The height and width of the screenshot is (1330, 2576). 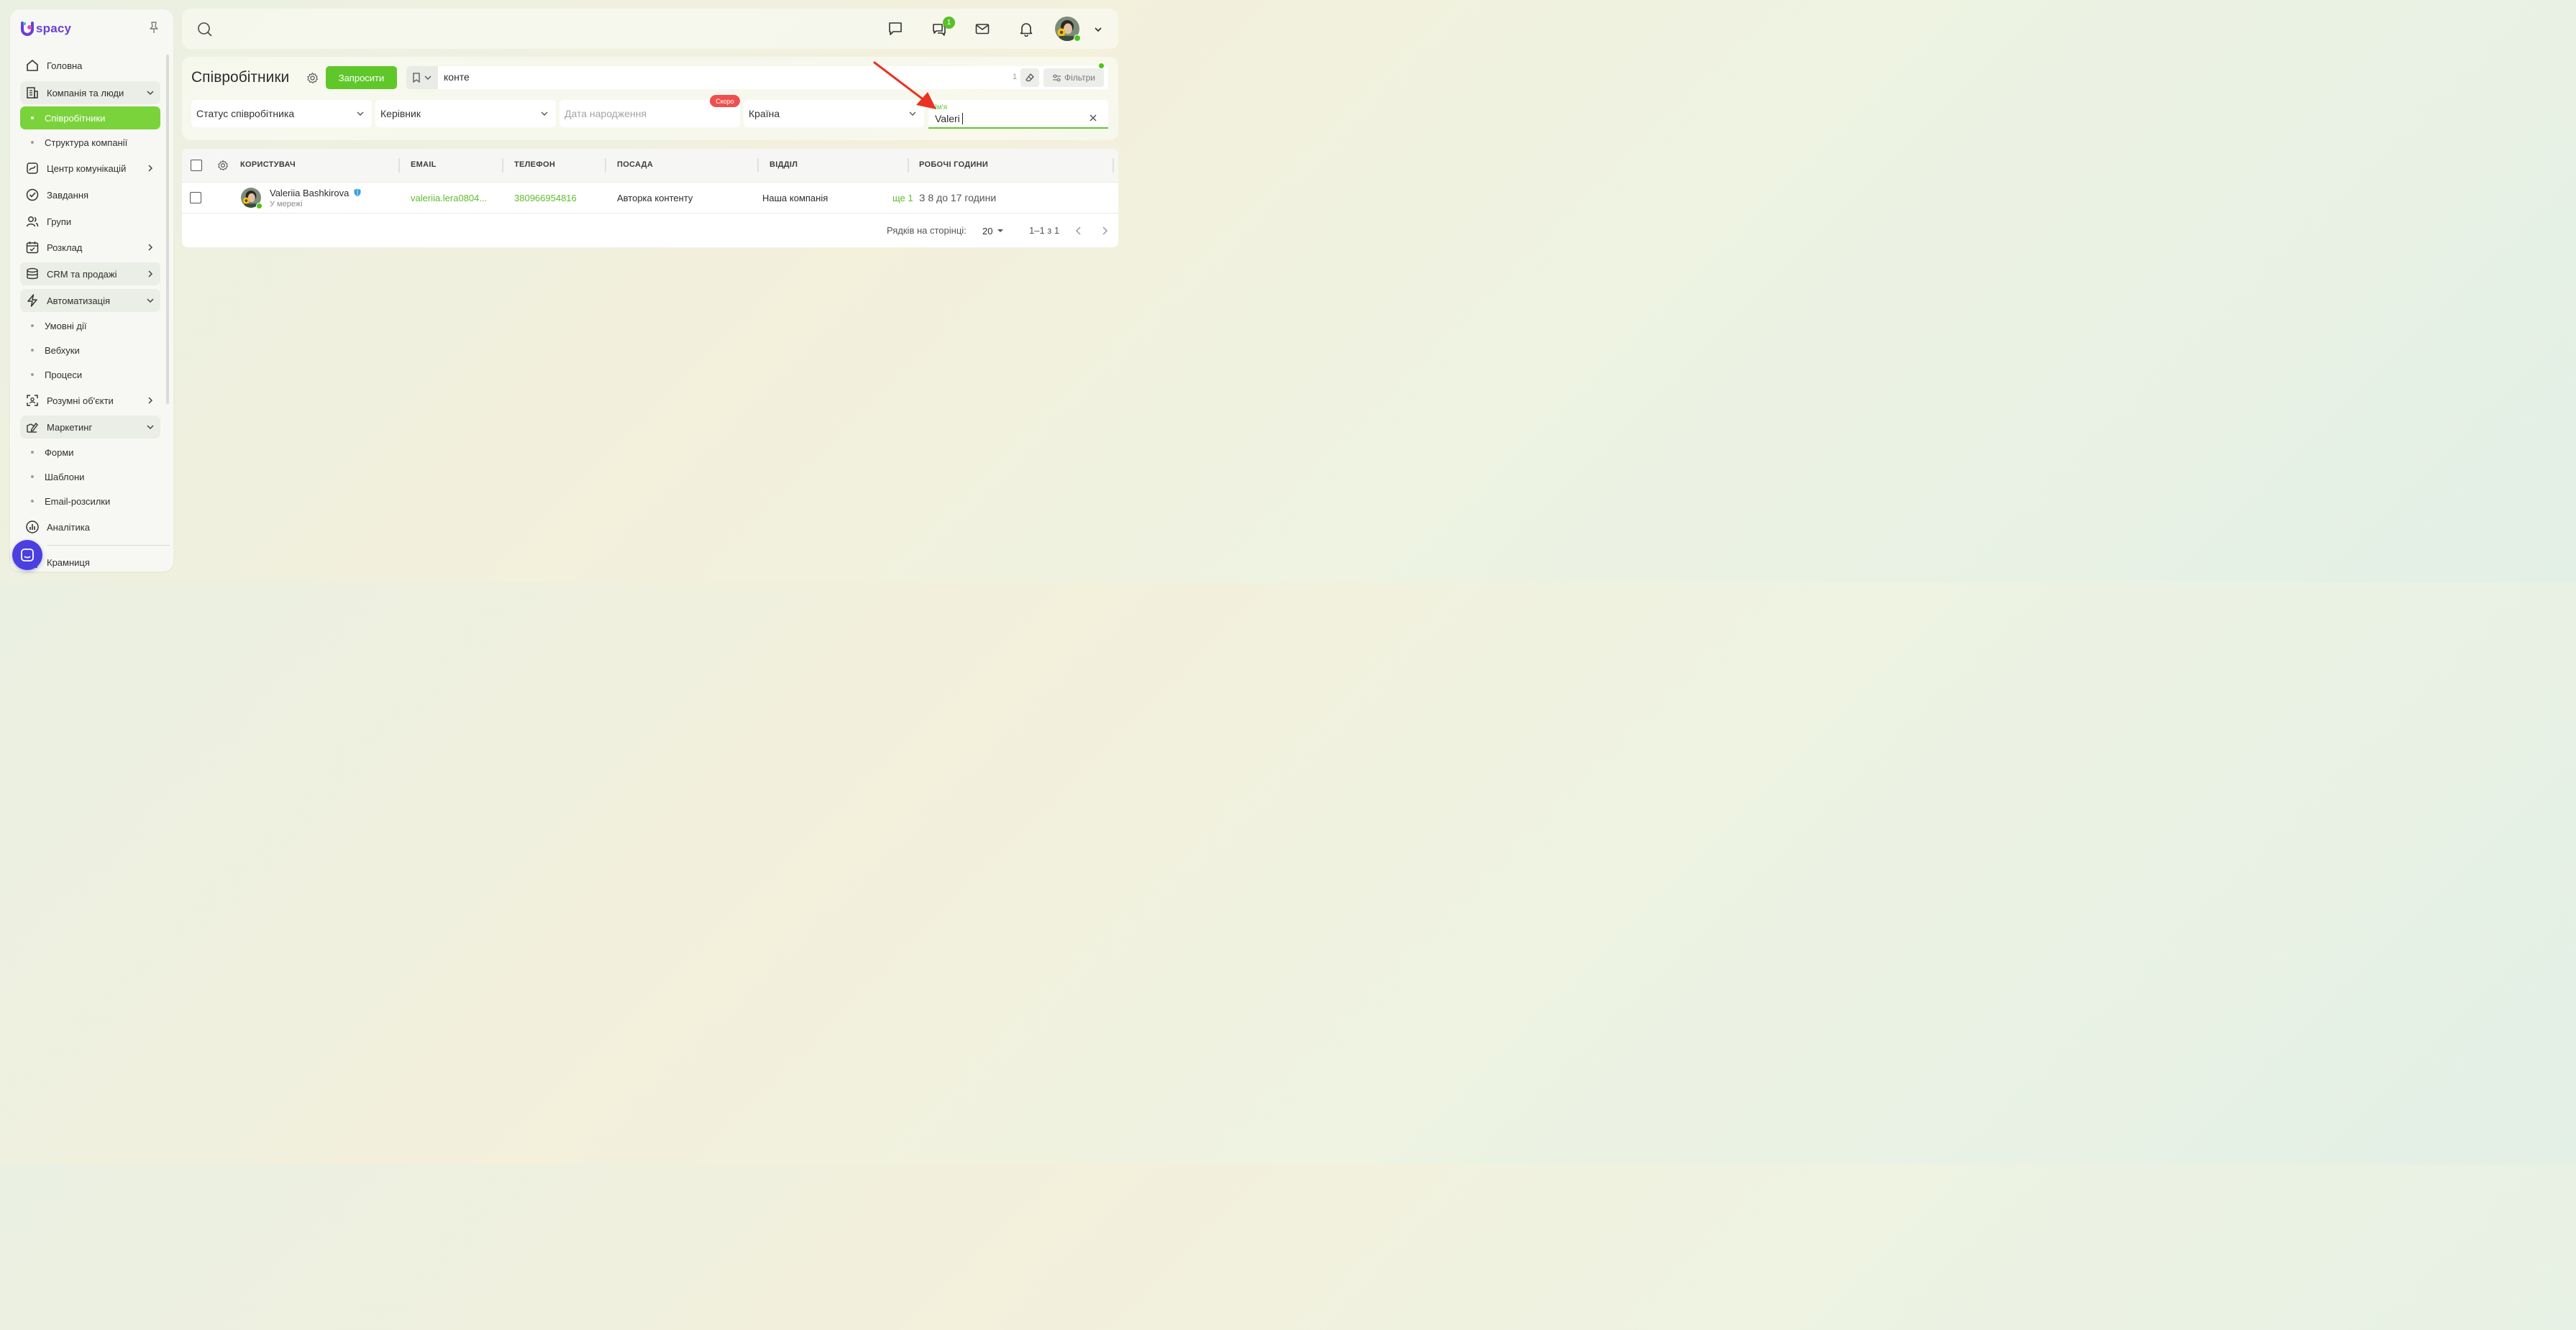 I want to click on close-icon, so click(x=1093, y=118).